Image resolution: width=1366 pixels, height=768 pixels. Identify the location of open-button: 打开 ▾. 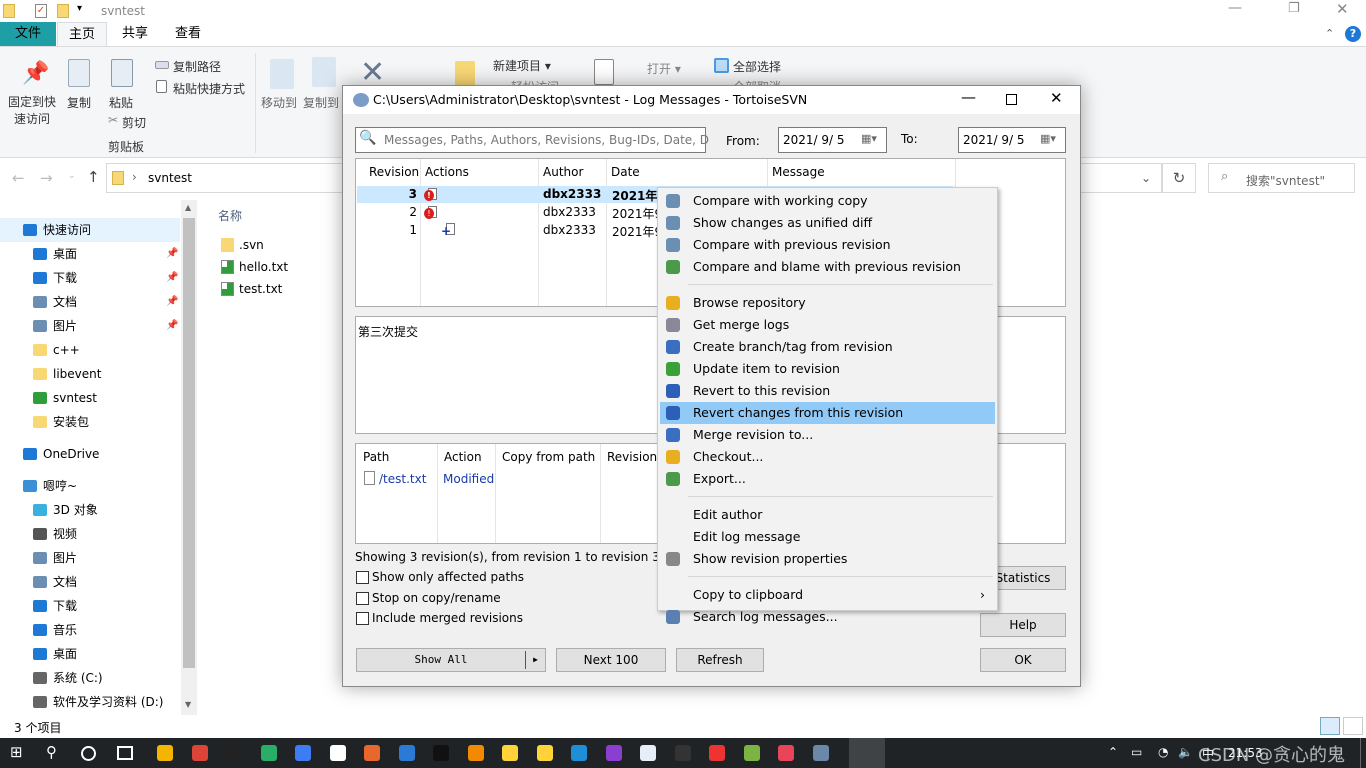
(664, 68).